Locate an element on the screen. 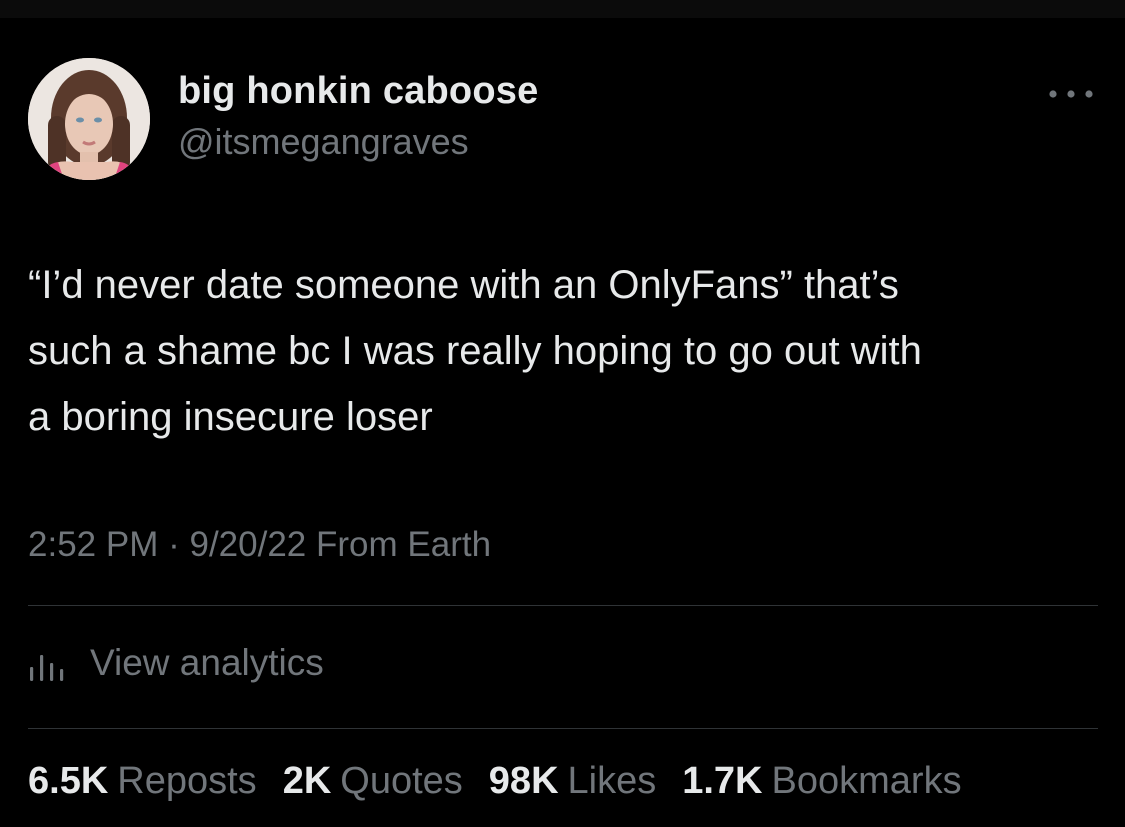 Image resolution: width=1125 pixels, height=827 pixels. quotes-count: 2K is located at coordinates (307, 781).